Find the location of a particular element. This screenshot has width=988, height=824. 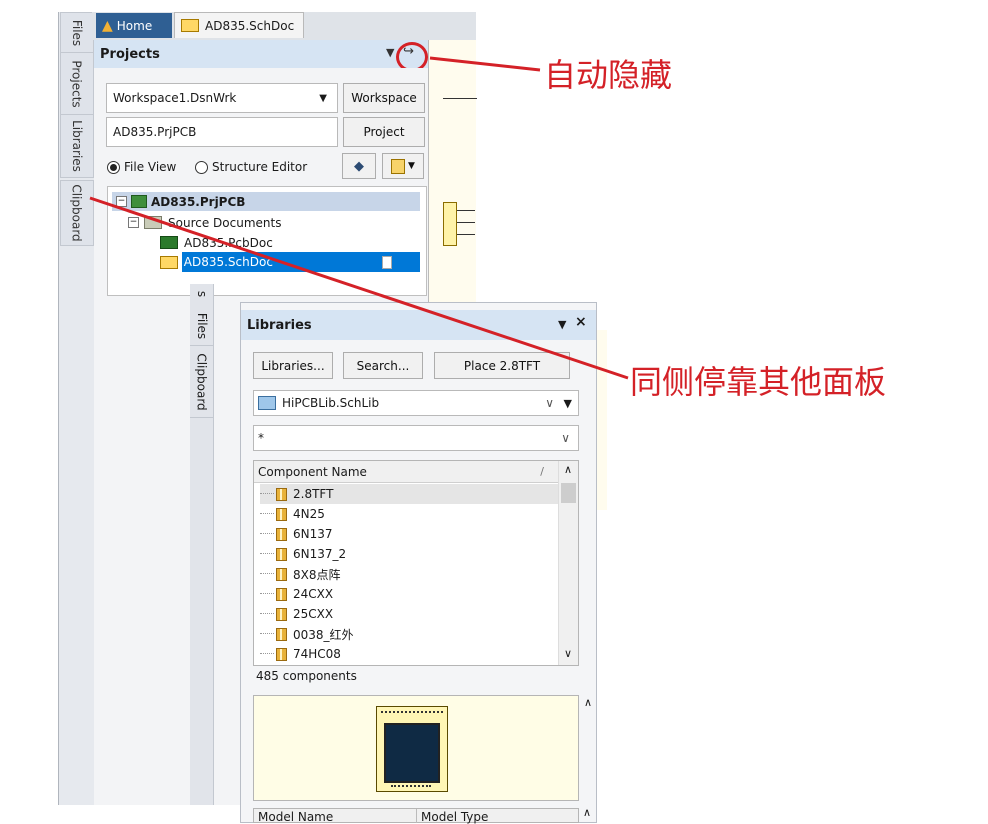

auto-hide-arrow is located at coordinates (485, 64).